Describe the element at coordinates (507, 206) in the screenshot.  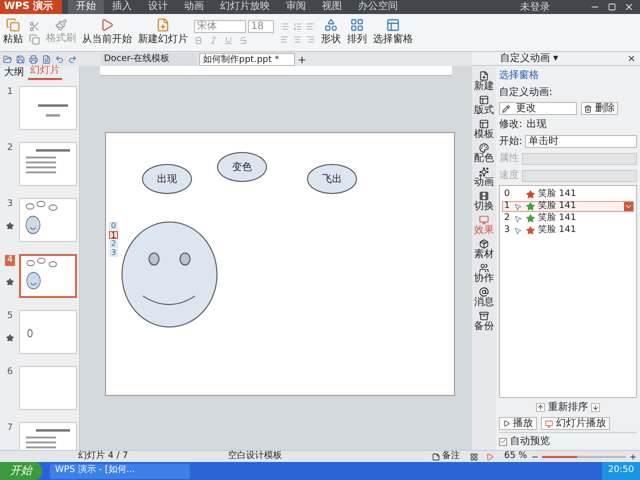
I see `effect-index: 1` at that location.